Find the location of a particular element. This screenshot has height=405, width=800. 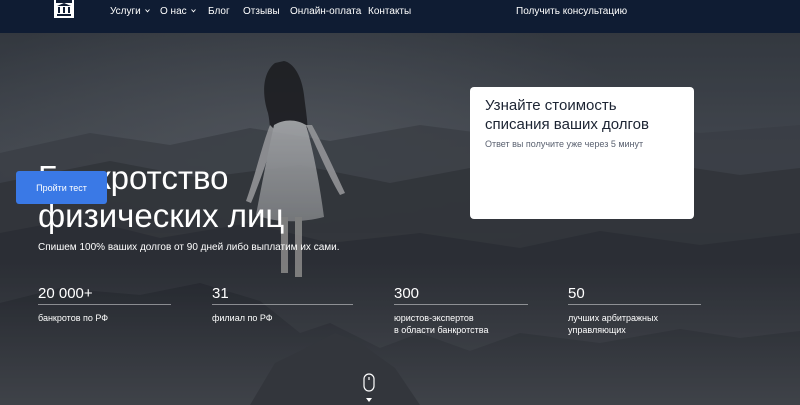

nav-item-blog: Блог is located at coordinates (219, 11).